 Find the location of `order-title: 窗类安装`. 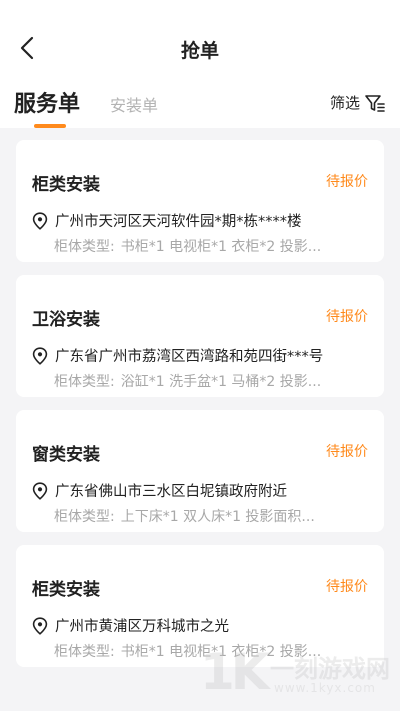

order-title: 窗类安装 is located at coordinates (66, 455).